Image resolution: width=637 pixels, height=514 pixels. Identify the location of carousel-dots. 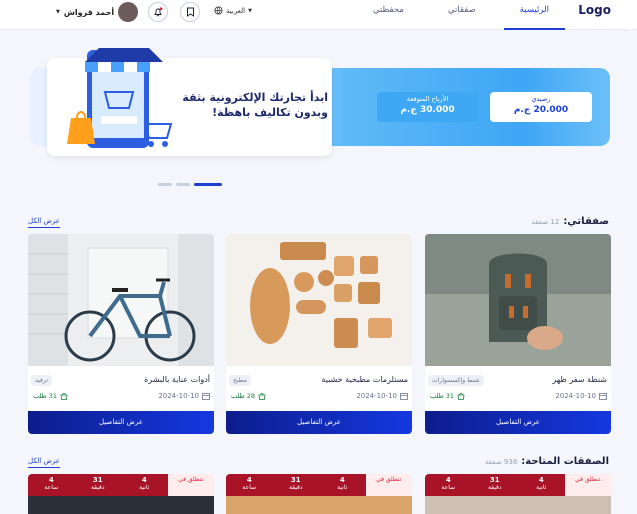
(190, 184).